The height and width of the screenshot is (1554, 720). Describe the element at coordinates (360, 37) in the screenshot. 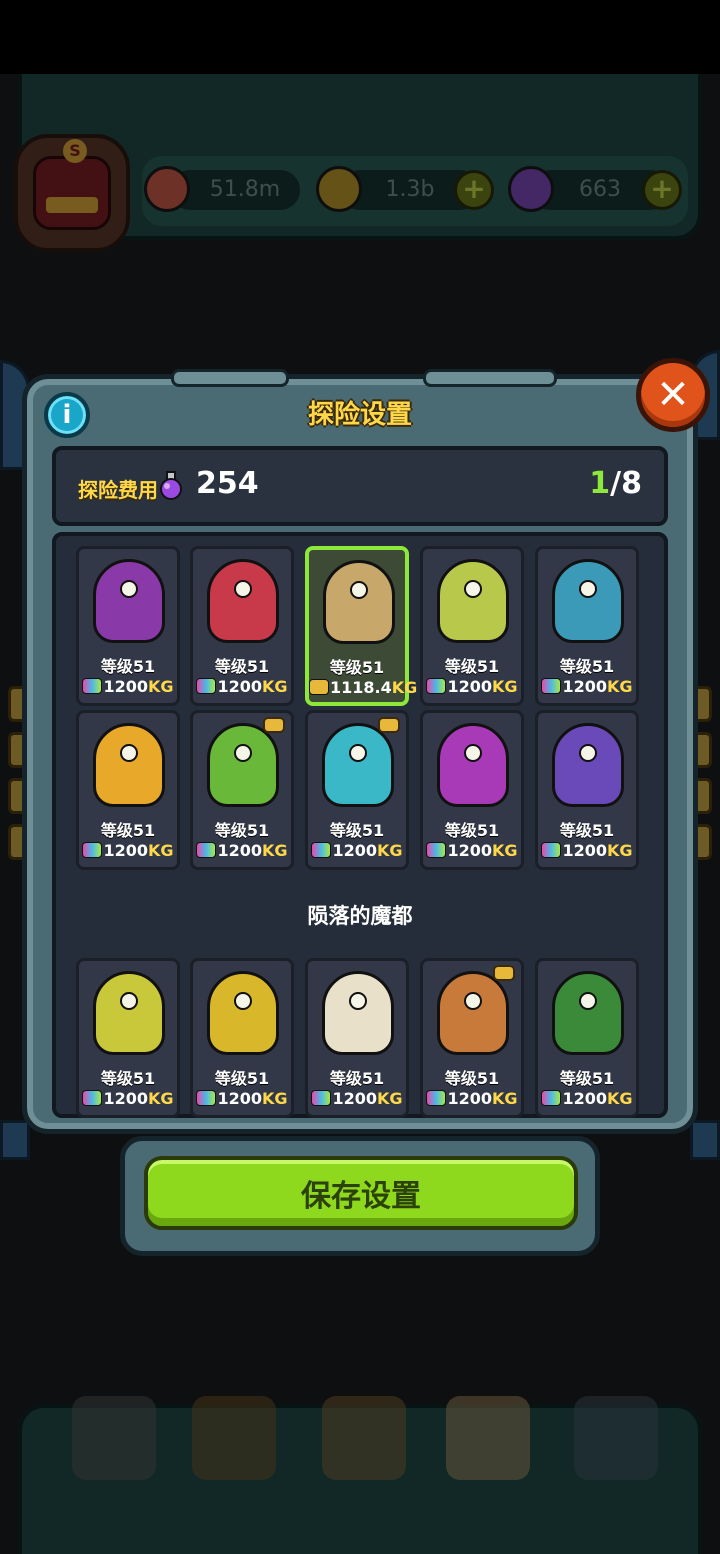

I see `status-bar` at that location.